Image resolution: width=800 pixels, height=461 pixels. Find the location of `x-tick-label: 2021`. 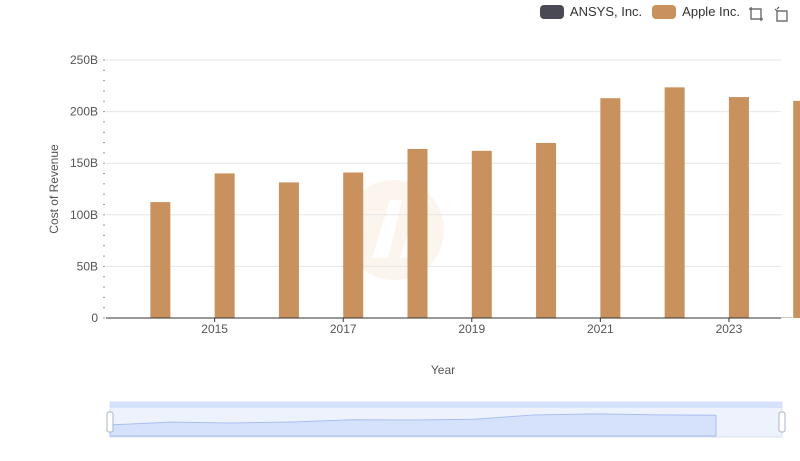

x-tick-label: 2021 is located at coordinates (600, 329).